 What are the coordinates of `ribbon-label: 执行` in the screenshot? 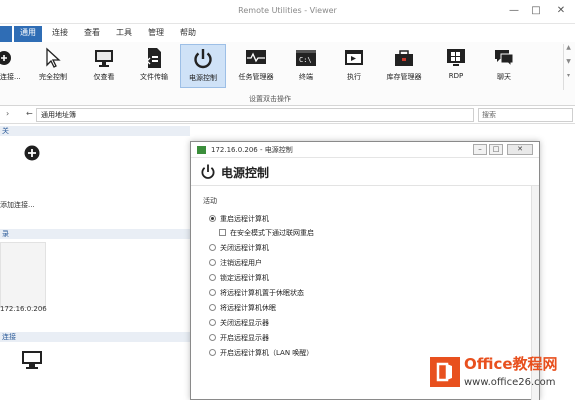 It's located at (354, 77).